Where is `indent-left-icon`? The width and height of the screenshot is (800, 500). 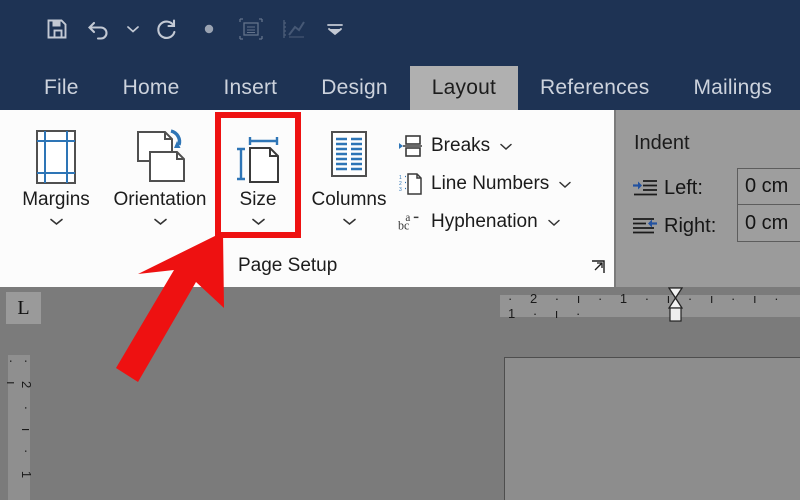 indent-left-icon is located at coordinates (645, 188).